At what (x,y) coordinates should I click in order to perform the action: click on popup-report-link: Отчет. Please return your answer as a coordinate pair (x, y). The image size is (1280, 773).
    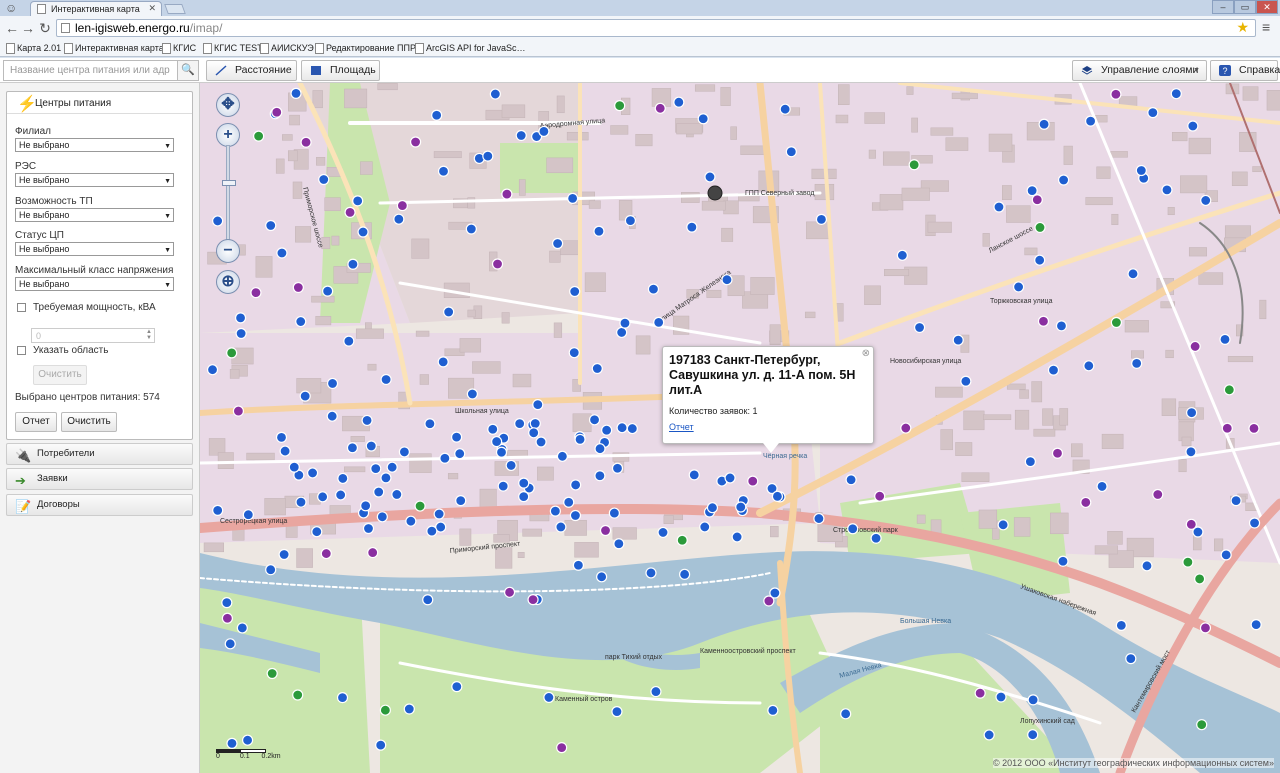
    Looking at the image, I should click on (681, 427).